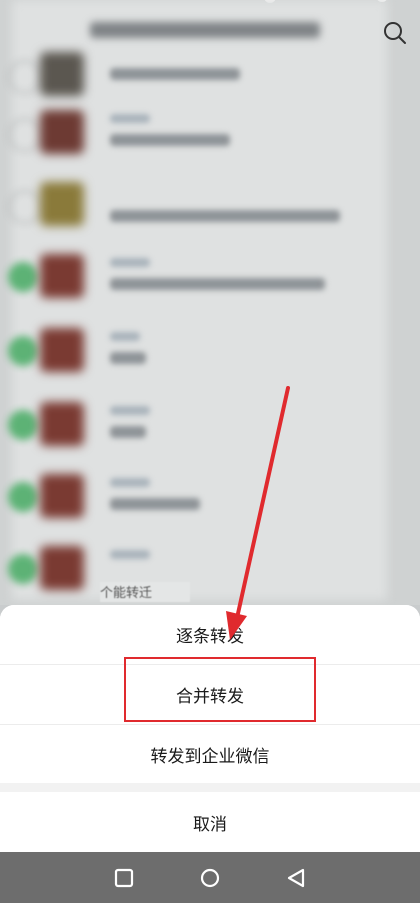 This screenshot has height=903, width=420. Describe the element at coordinates (220, 689) in the screenshot. I see `highlight-box` at that location.